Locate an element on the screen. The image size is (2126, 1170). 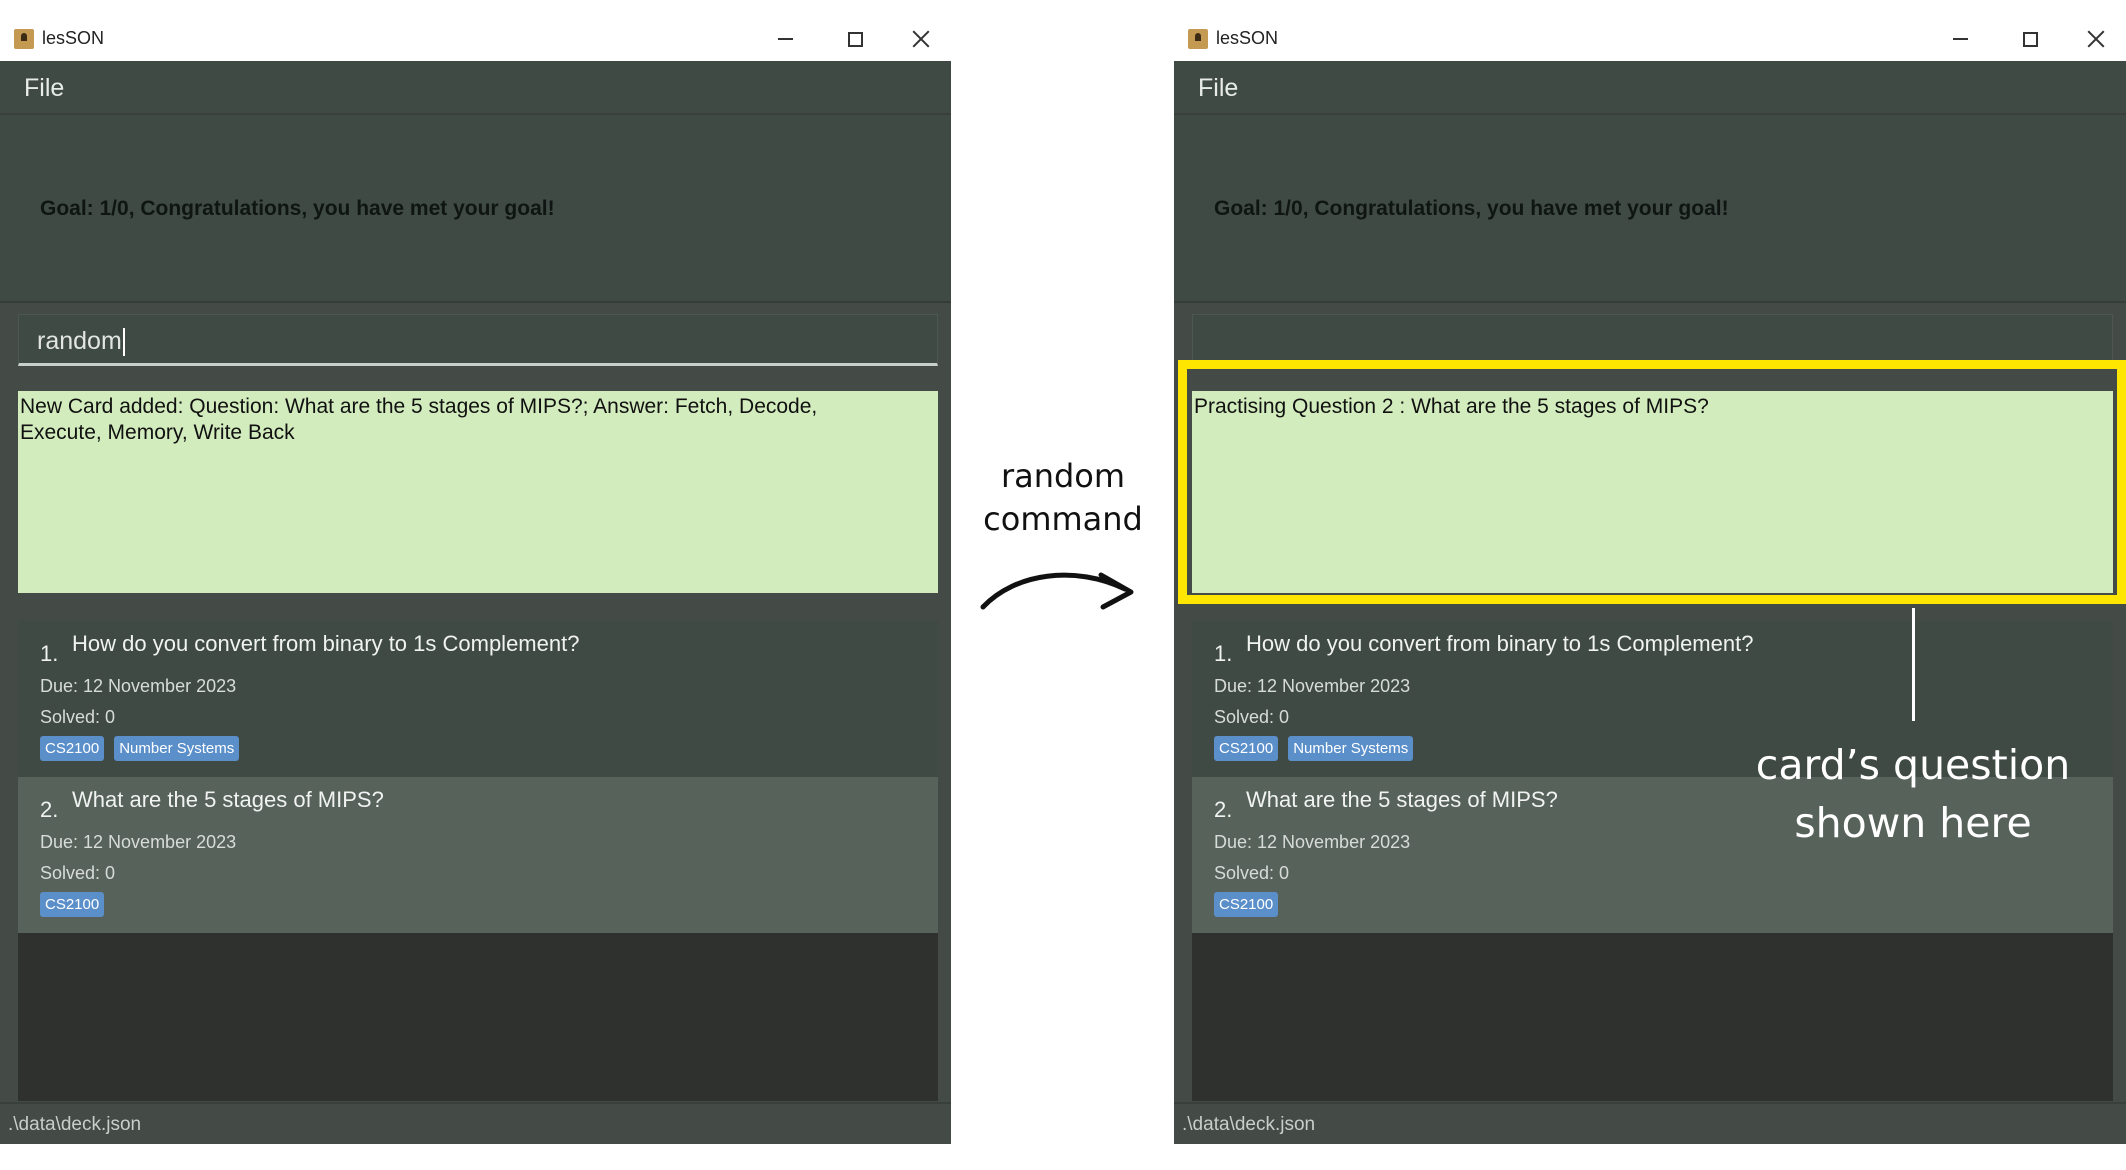
curved-arrow-icon is located at coordinates (1057, 591).